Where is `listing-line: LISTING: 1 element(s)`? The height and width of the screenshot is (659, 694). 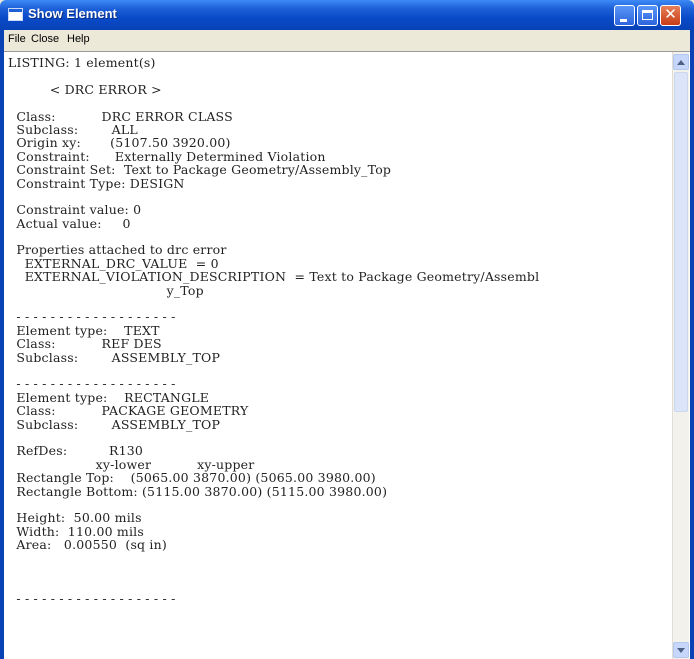 listing-line: LISTING: 1 element(s) is located at coordinates (82, 62).